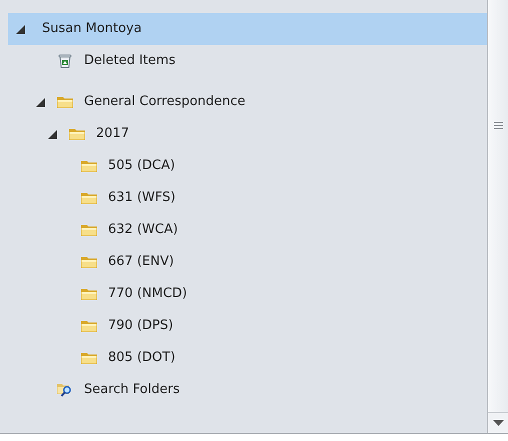  What do you see at coordinates (247, 390) in the screenshot?
I see `tree-item: Search Folders` at bounding box center [247, 390].